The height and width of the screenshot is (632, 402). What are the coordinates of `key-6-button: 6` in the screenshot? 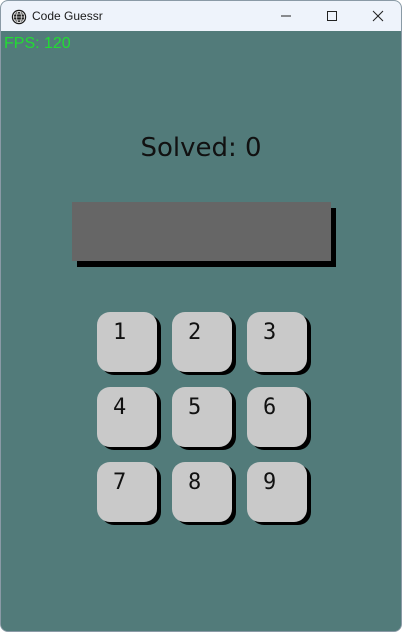 It's located at (277, 417).